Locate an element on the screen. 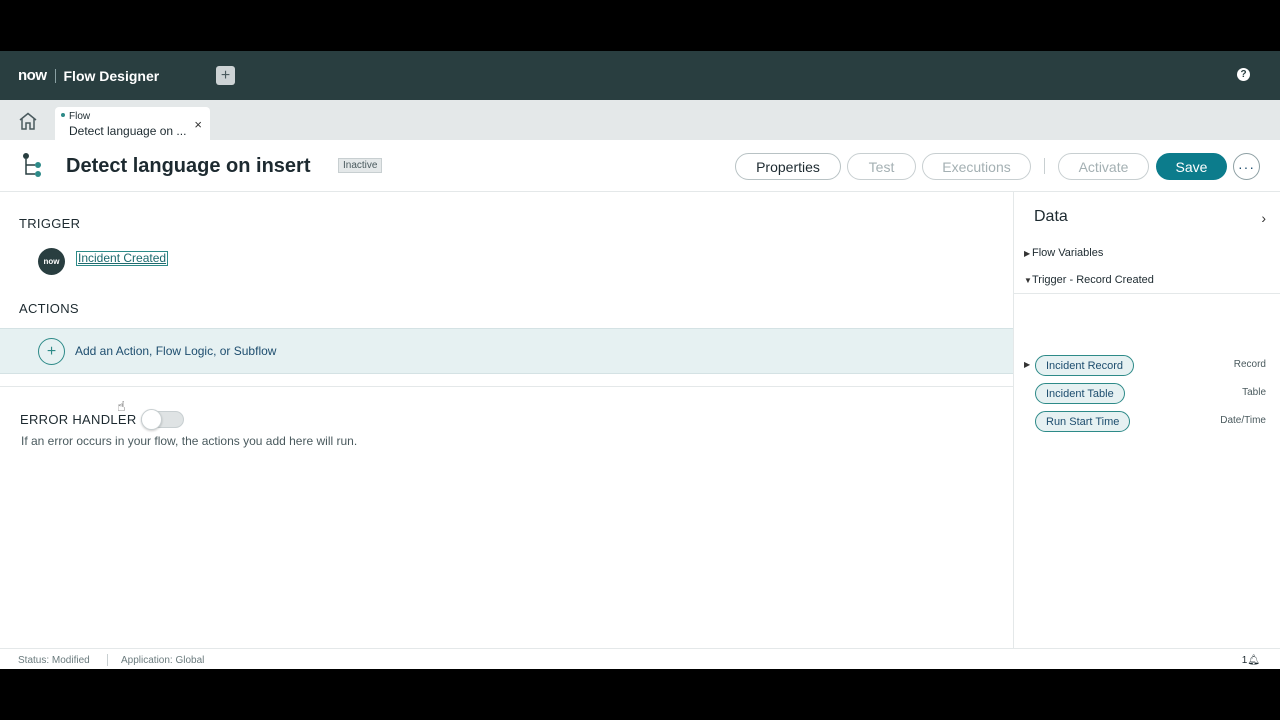 The width and height of the screenshot is (1280, 720). trigger-avatar: now is located at coordinates (51, 261).